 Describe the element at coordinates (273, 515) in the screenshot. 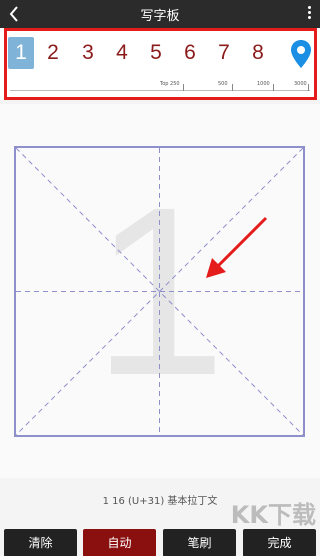

I see `watermark: KK下载` at that location.